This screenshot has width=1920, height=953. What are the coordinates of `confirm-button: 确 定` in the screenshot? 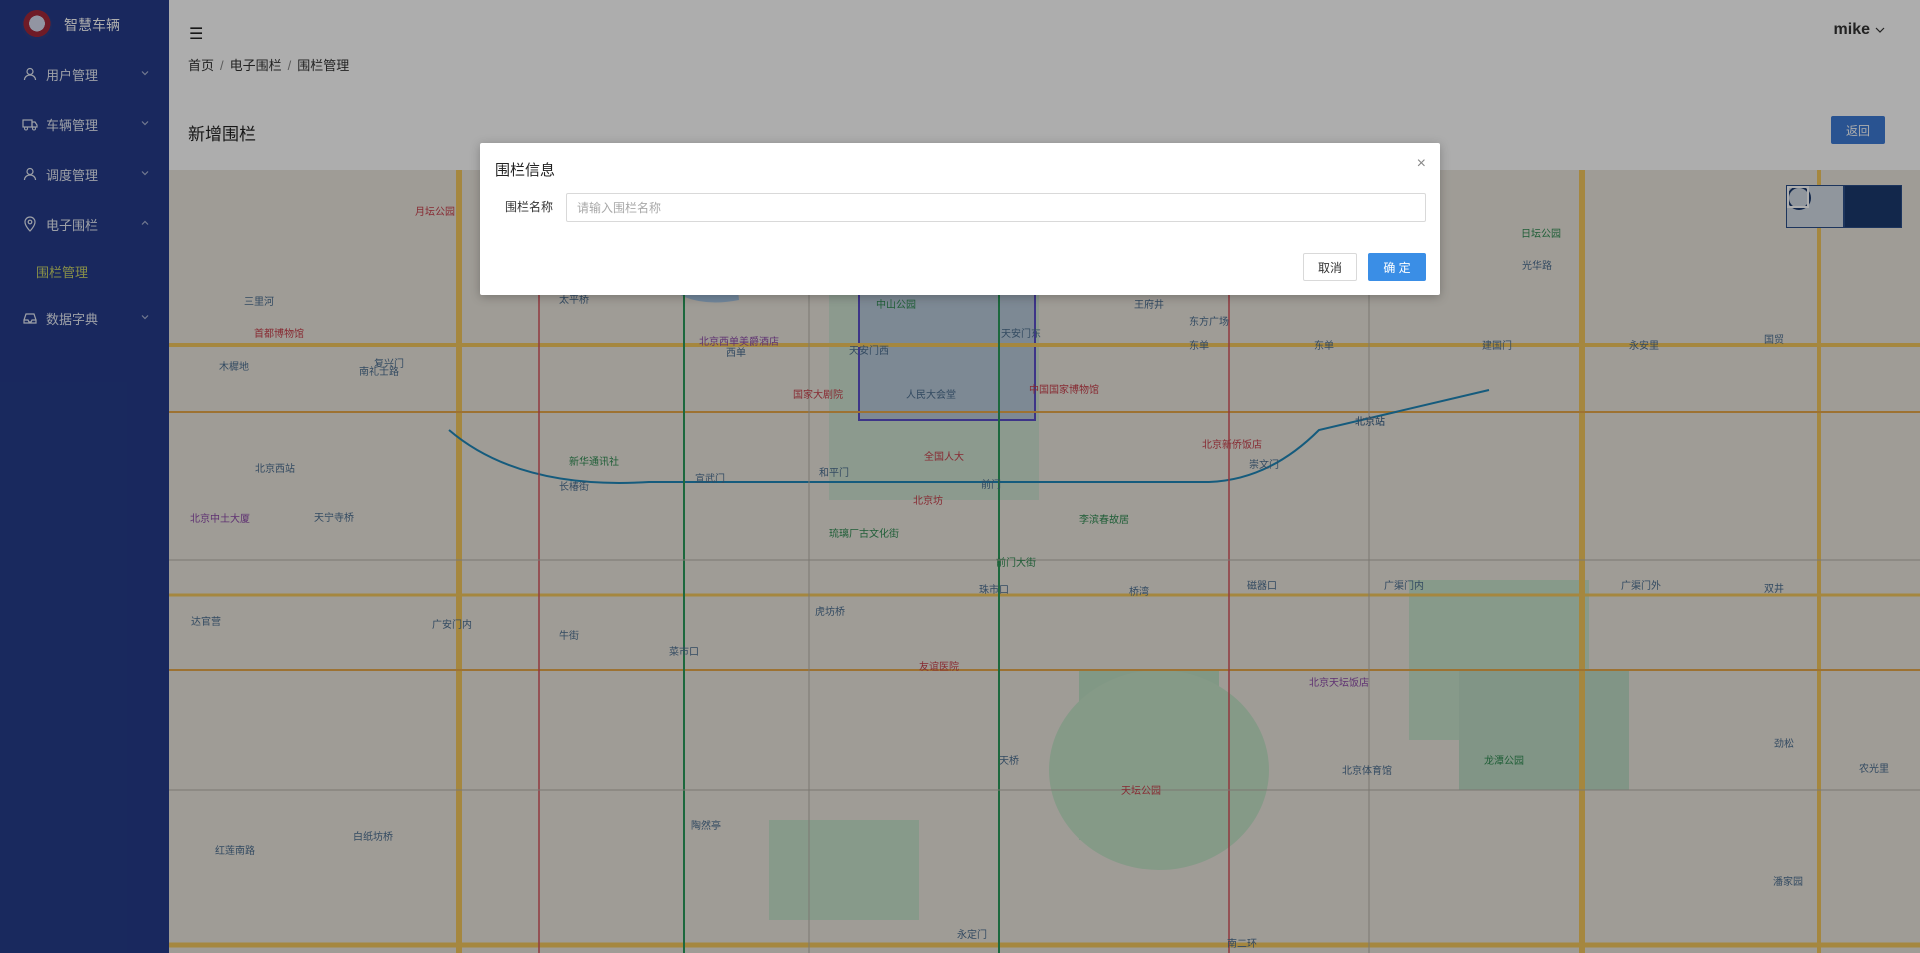 It's located at (1397, 267).